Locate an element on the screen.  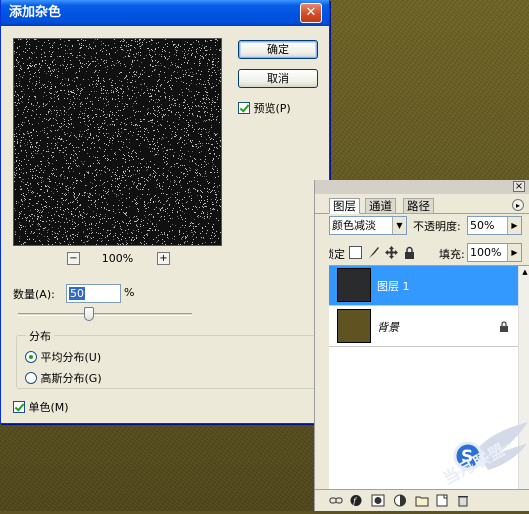
mono-checkbox is located at coordinates (19, 407).